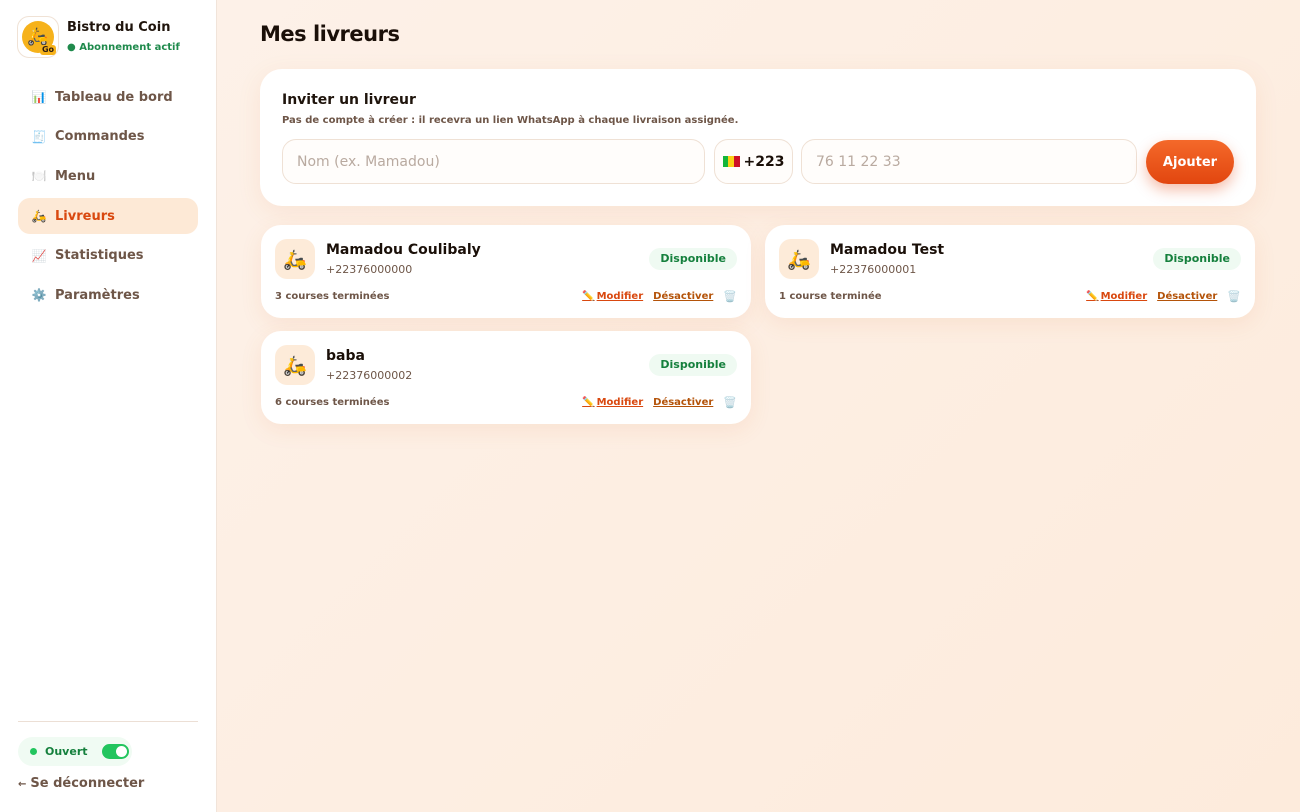 Image resolution: width=1300 pixels, height=812 pixels. What do you see at coordinates (87, 783) in the screenshot?
I see `logout-label: Se déconnecter` at bounding box center [87, 783].